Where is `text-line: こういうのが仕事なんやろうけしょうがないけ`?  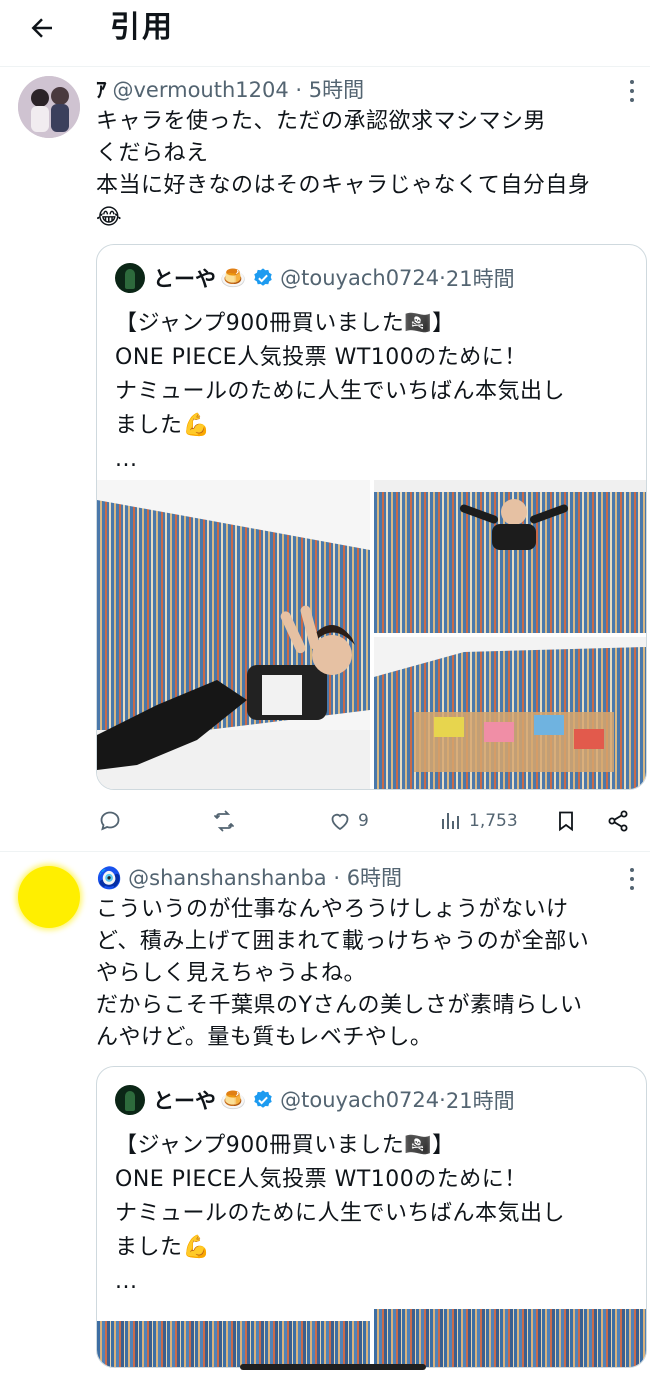
text-line: こういうのが仕事なんやろうけしょうがないけ is located at coordinates (332, 909).